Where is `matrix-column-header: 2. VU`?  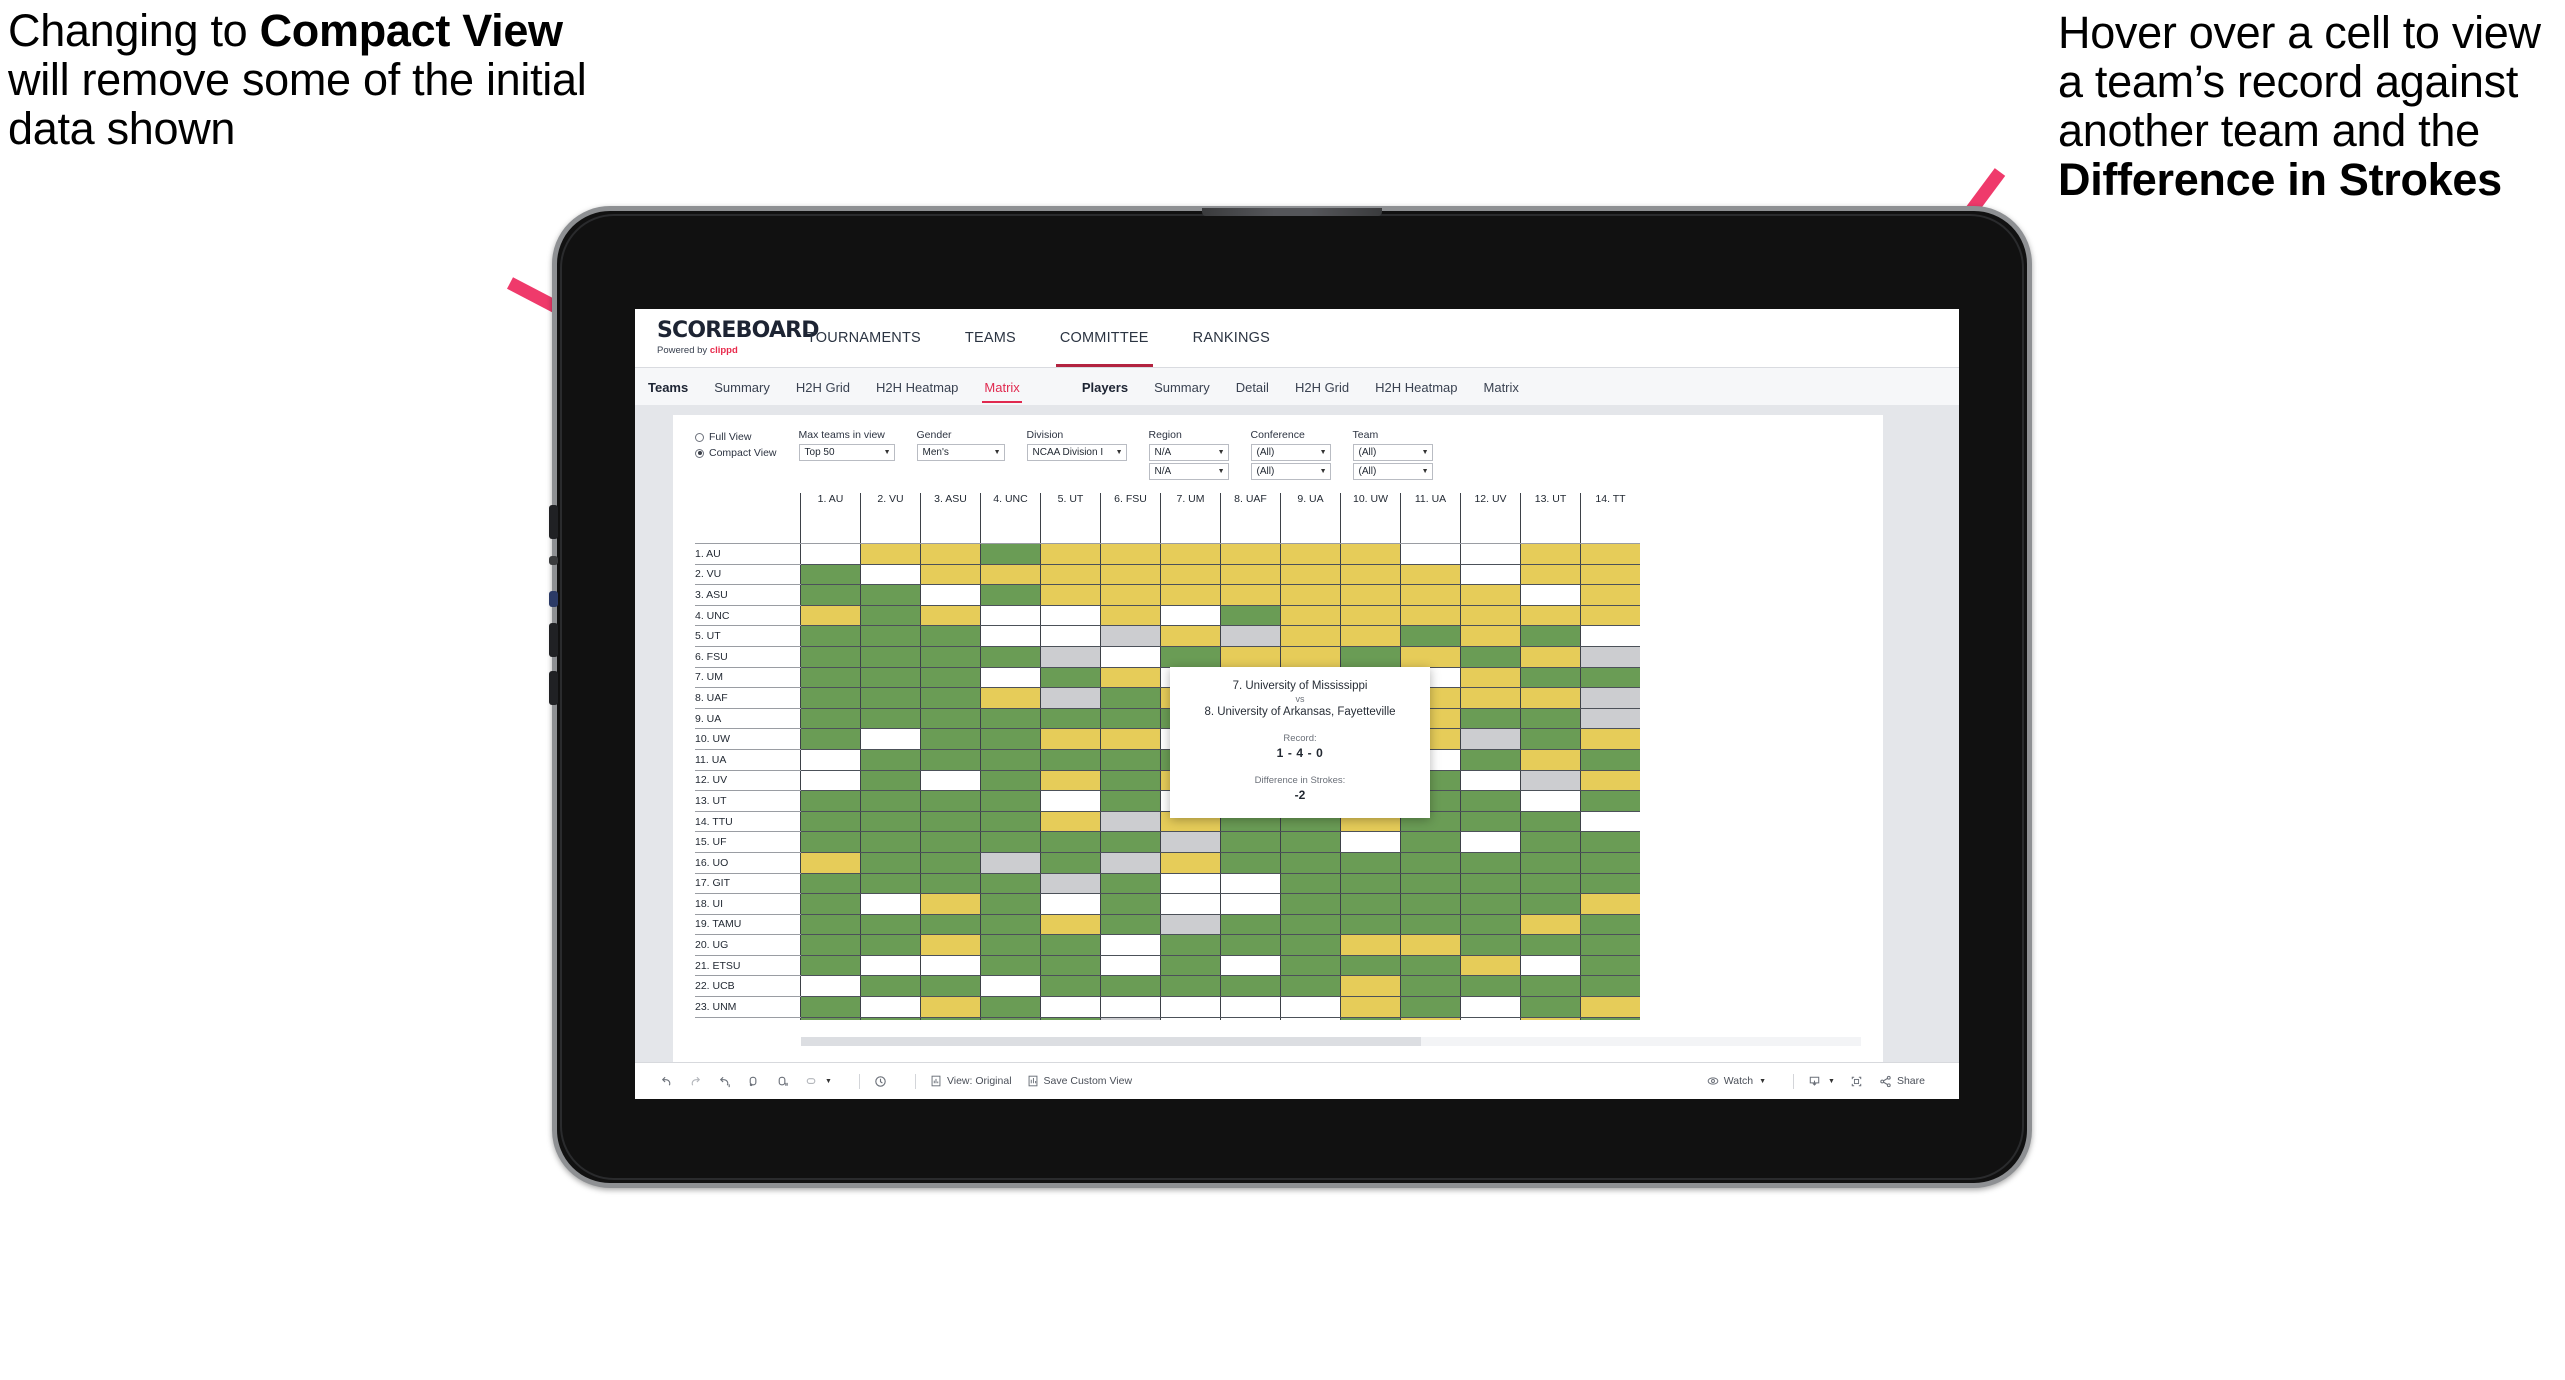 matrix-column-header: 2. VU is located at coordinates (890, 518).